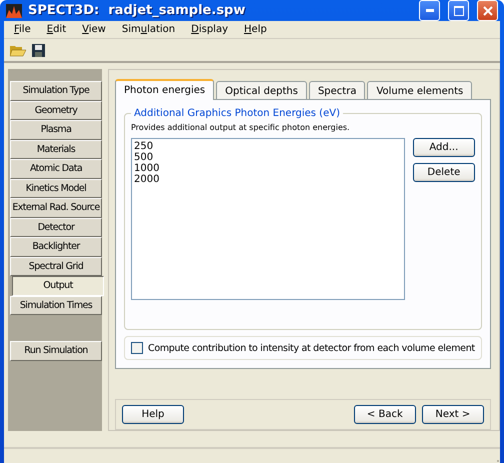 The width and height of the screenshot is (504, 463). Describe the element at coordinates (56, 350) in the screenshot. I see `run-simulation-button: Run Simulation` at that location.